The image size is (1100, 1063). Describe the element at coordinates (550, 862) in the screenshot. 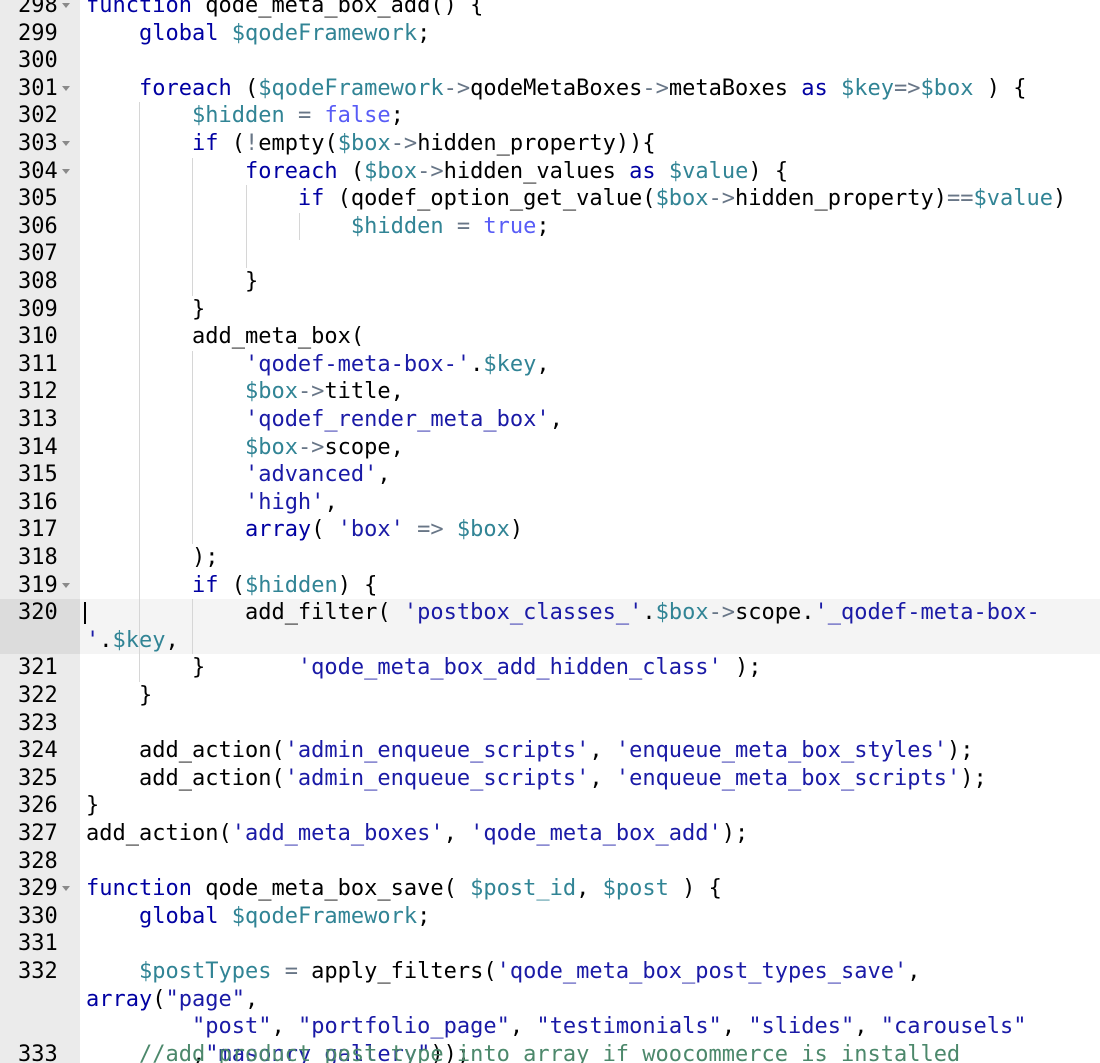

I see `code-line-328: 328` at that location.